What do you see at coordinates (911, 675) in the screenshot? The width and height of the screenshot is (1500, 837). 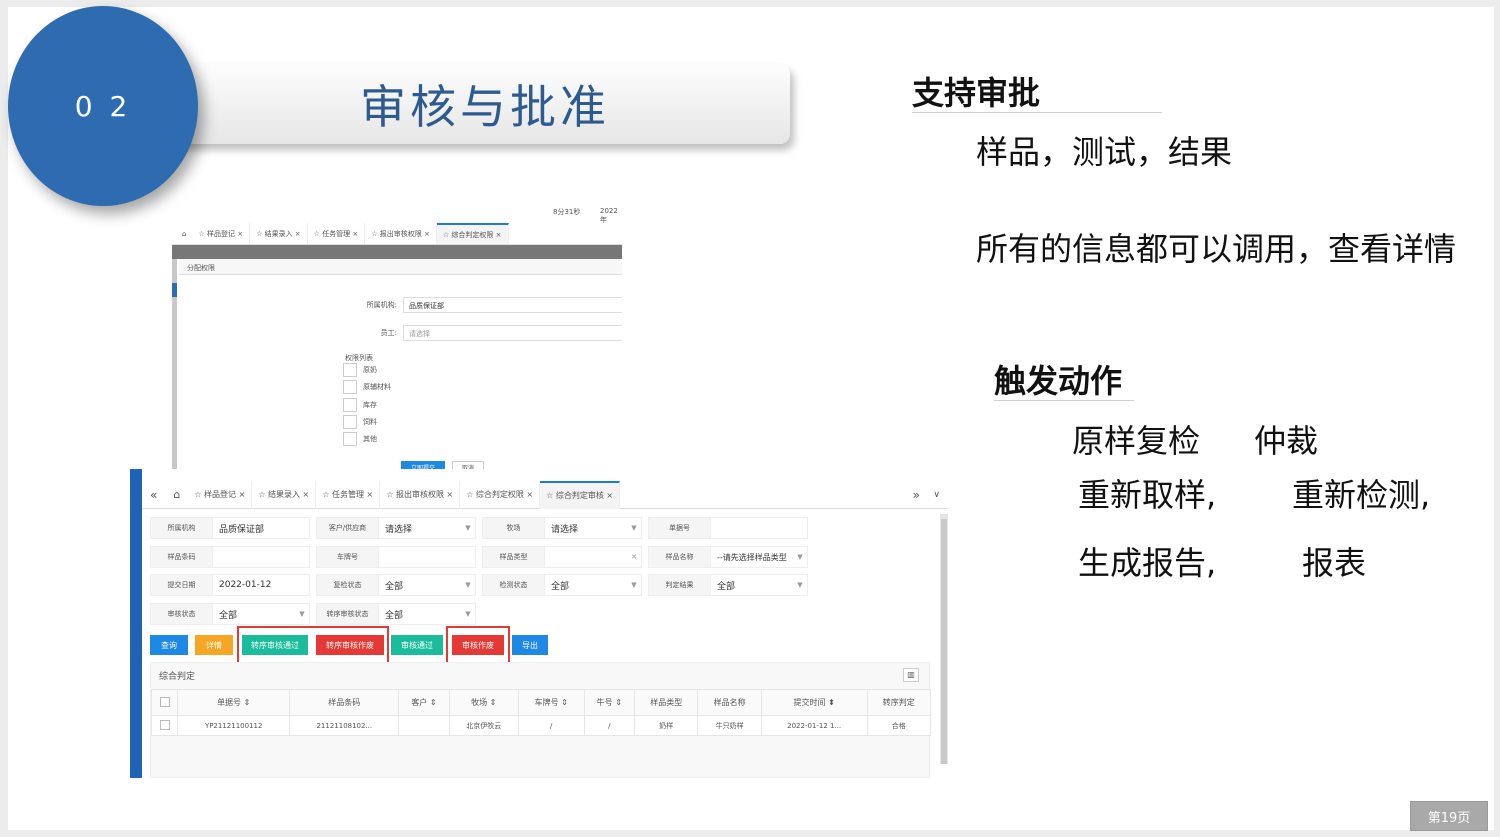 I see `columns-icon: ▥` at bounding box center [911, 675].